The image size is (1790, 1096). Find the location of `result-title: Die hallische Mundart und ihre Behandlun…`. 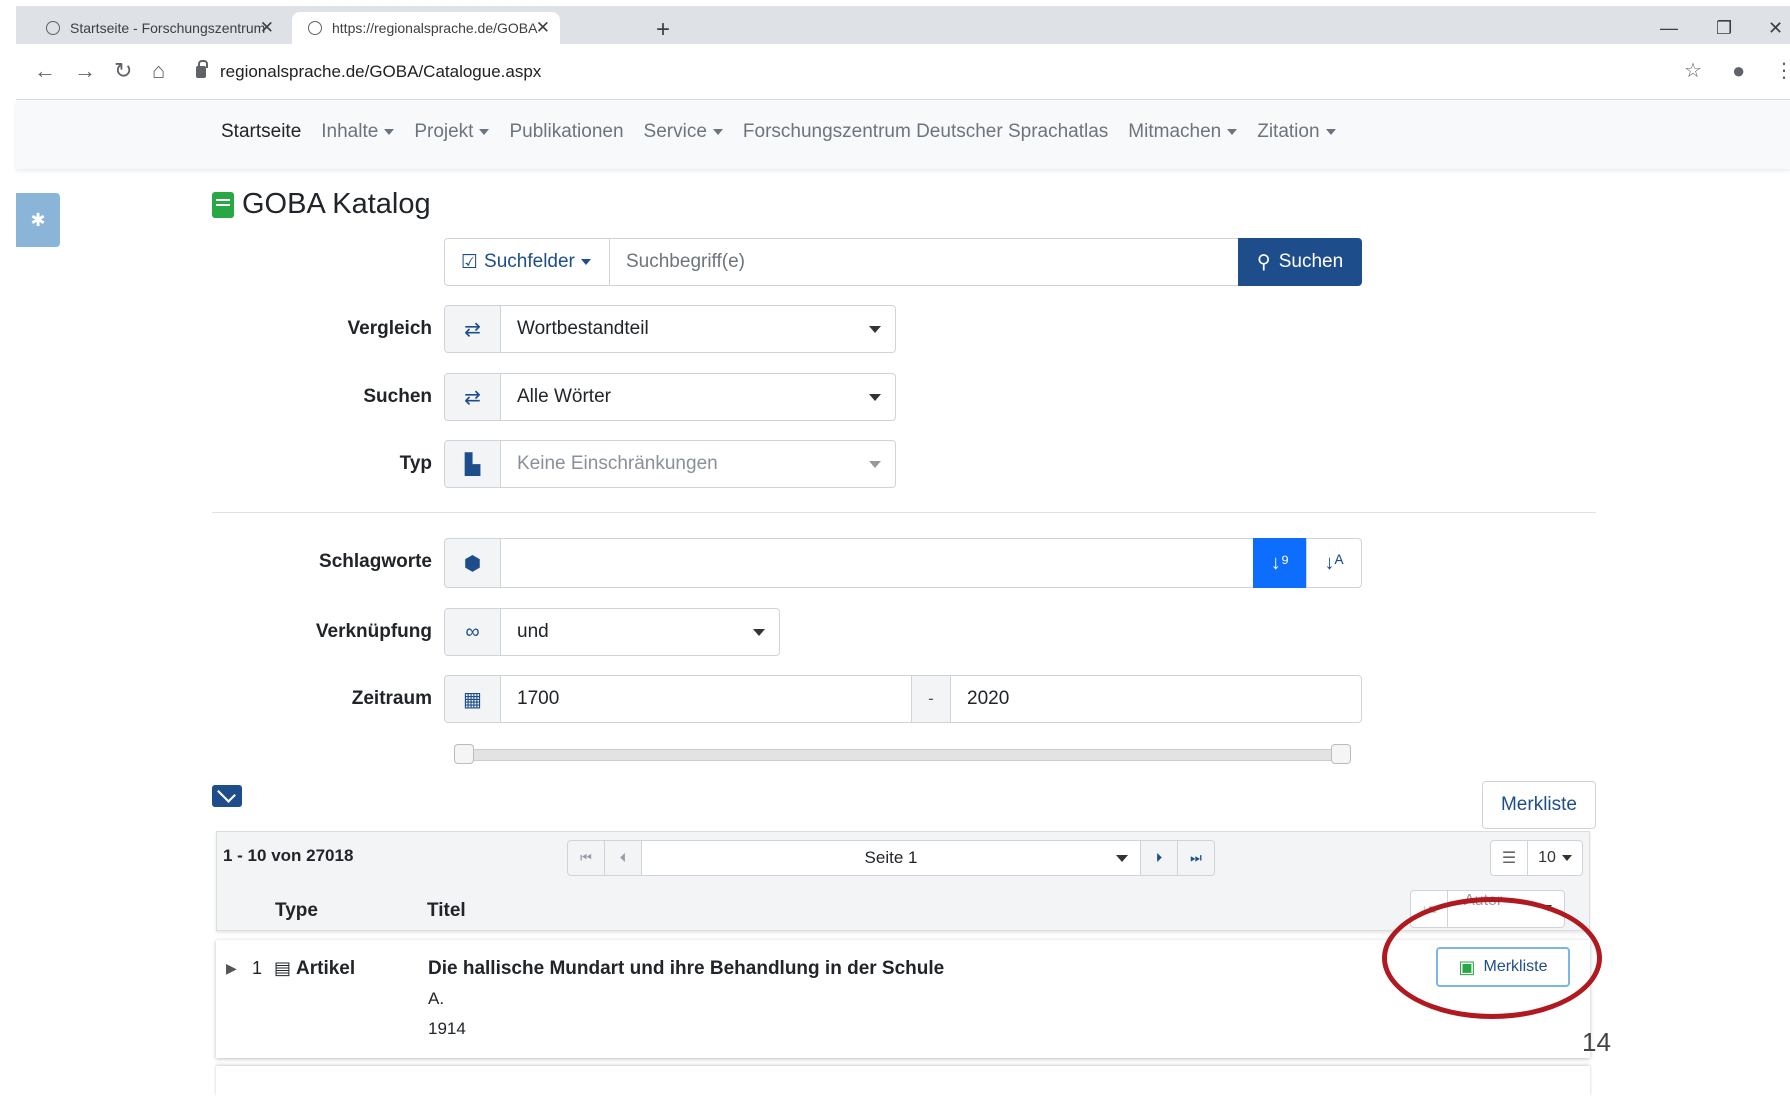

result-title: Die hallische Mundart und ihre Behandlun… is located at coordinates (686, 969).